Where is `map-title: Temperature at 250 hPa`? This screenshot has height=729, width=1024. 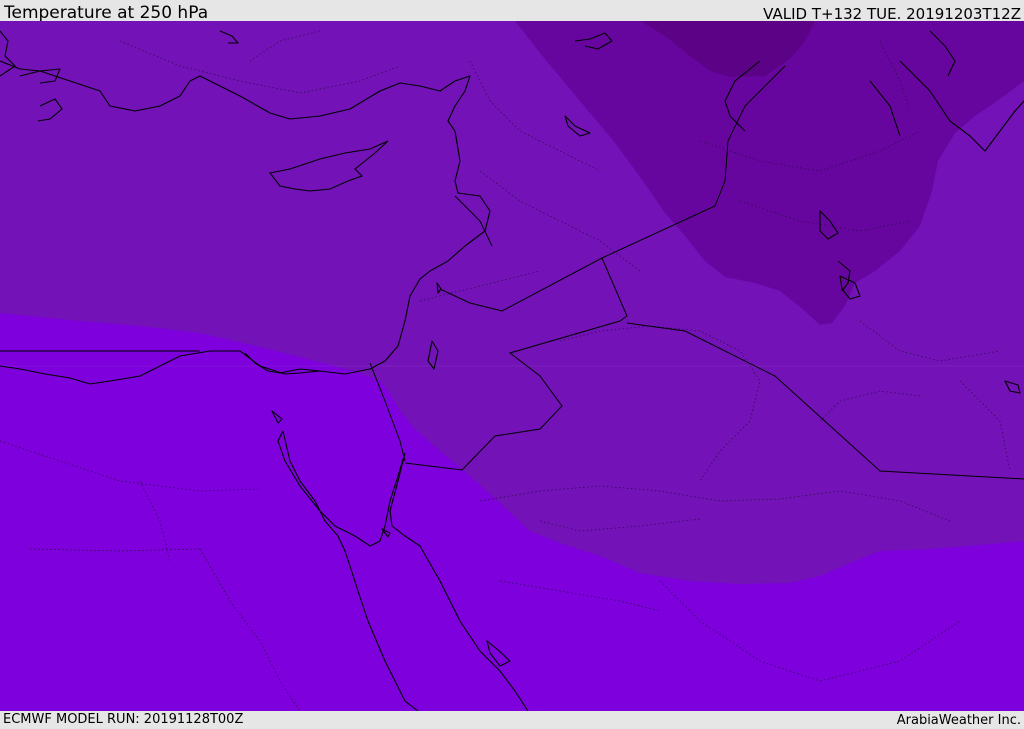 map-title: Temperature at 250 hPa is located at coordinates (106, 13).